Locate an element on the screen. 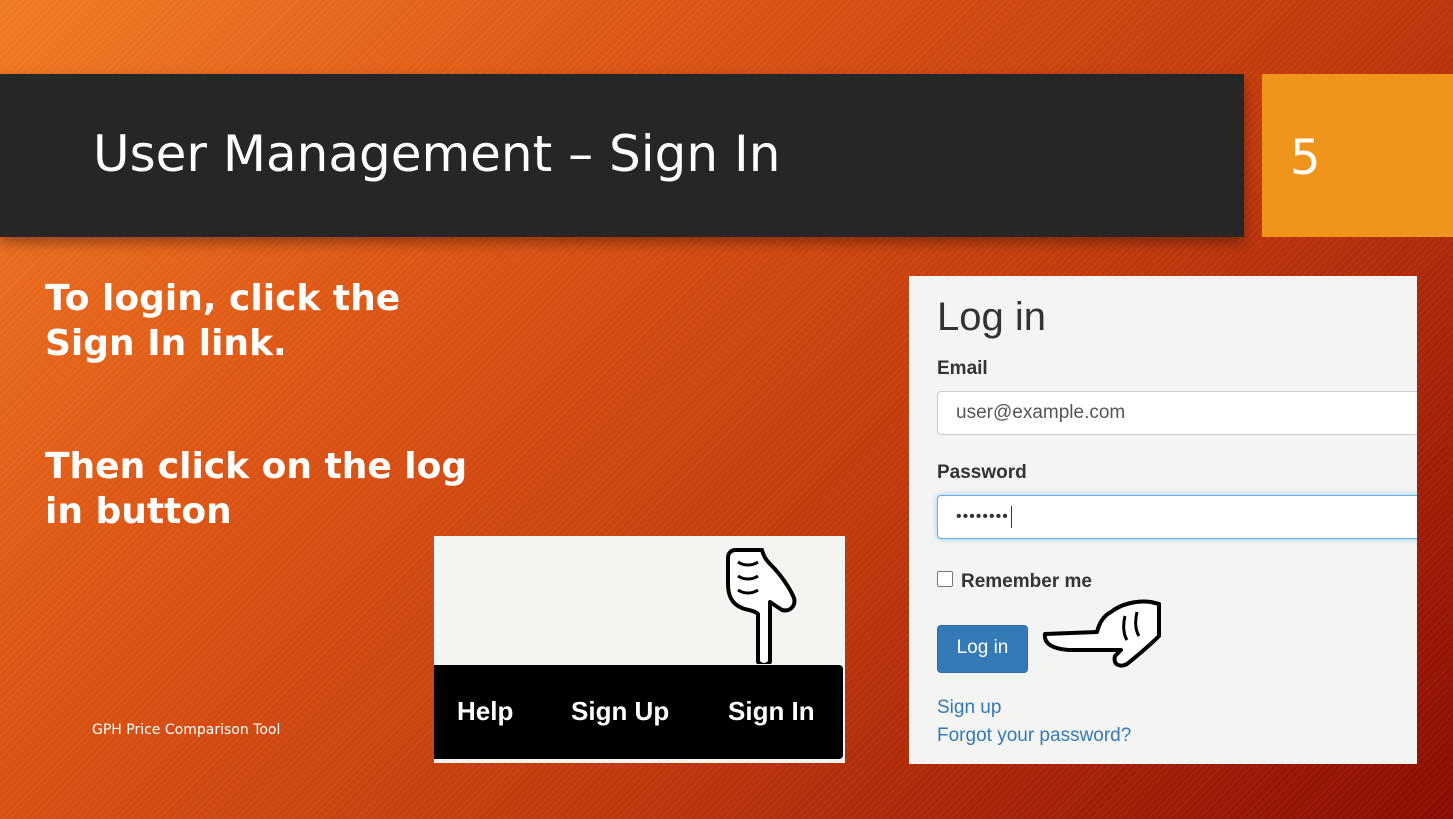  remember-me-checkbox is located at coordinates (945, 579).